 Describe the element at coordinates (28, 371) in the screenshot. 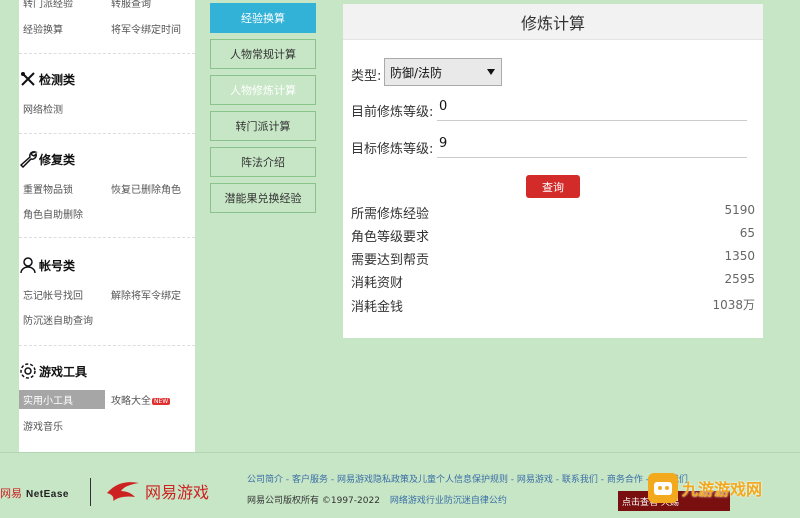

I see `gear-icon` at that location.